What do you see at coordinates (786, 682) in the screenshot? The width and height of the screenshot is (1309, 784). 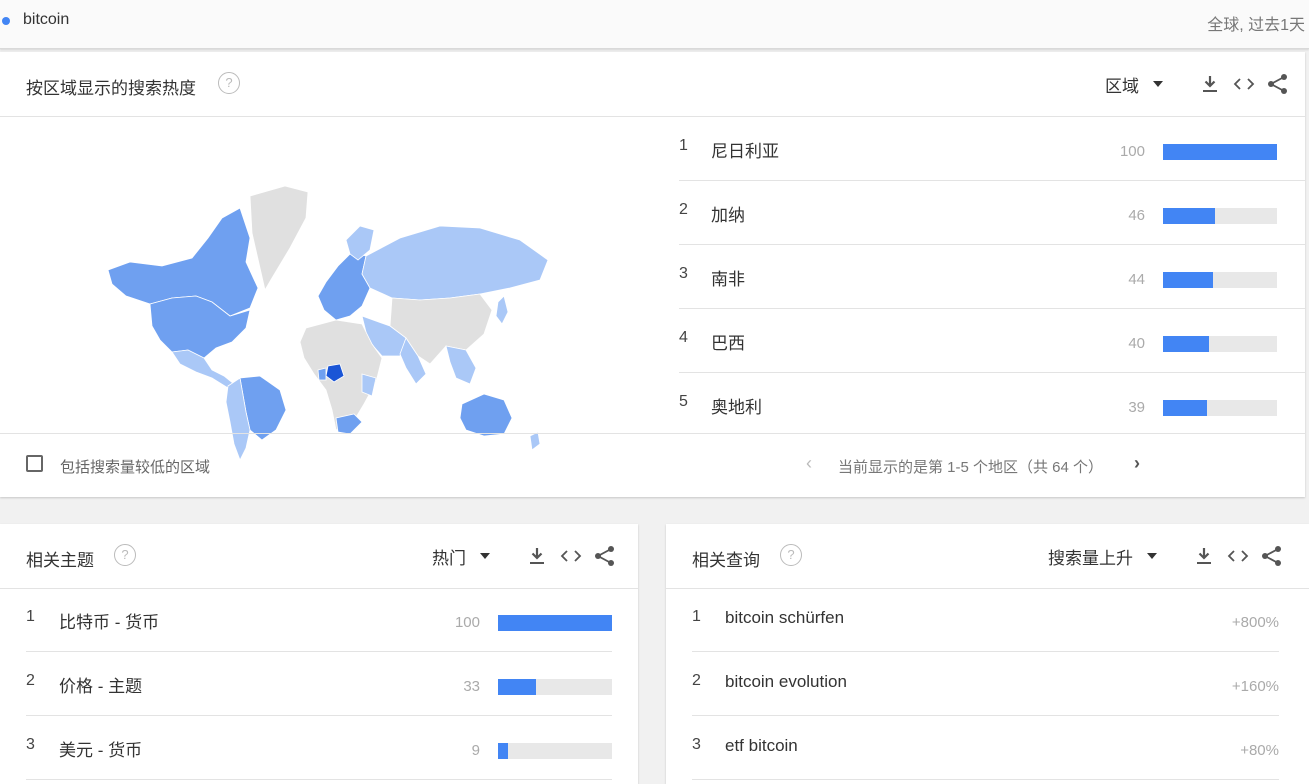 I see `item-name: bitcoin evolution` at bounding box center [786, 682].